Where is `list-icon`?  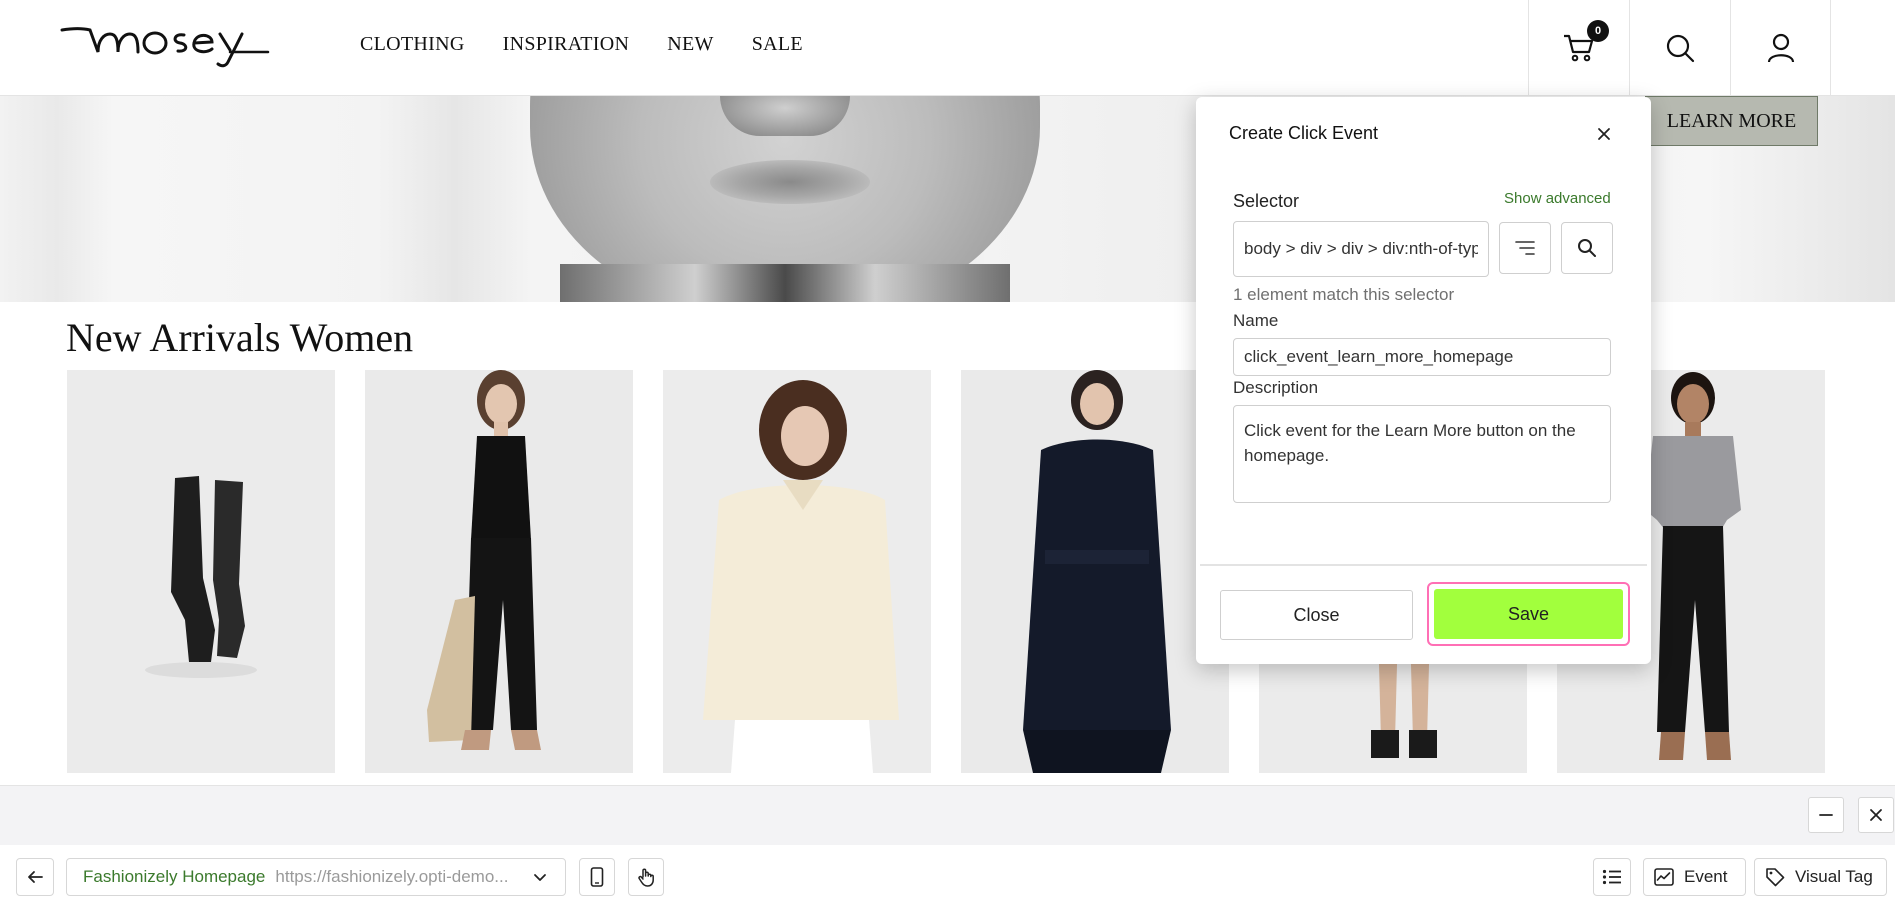 list-icon is located at coordinates (1611, 877).